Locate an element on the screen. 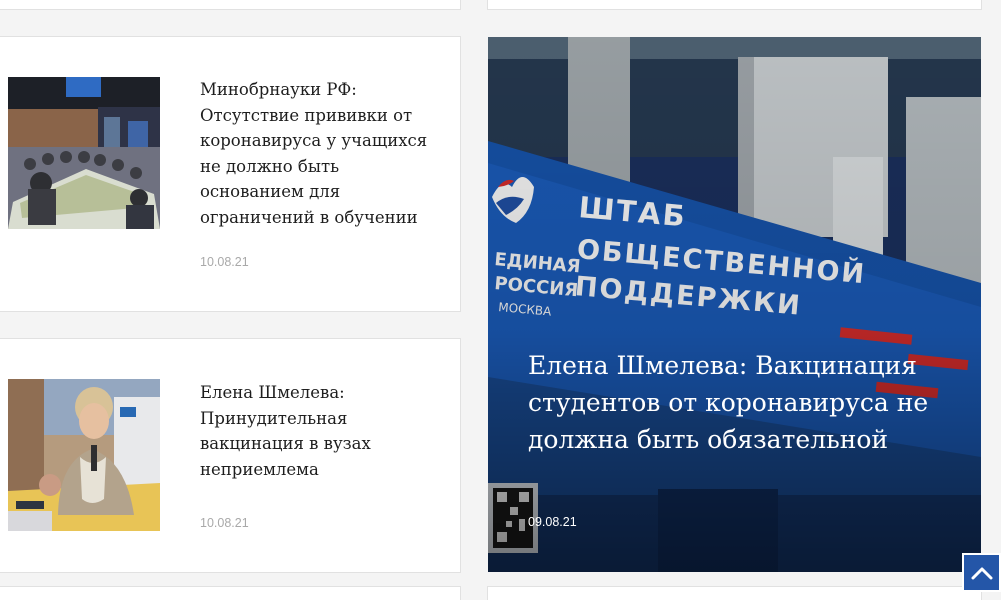  featured-date: 09.08.21 is located at coordinates (552, 522).